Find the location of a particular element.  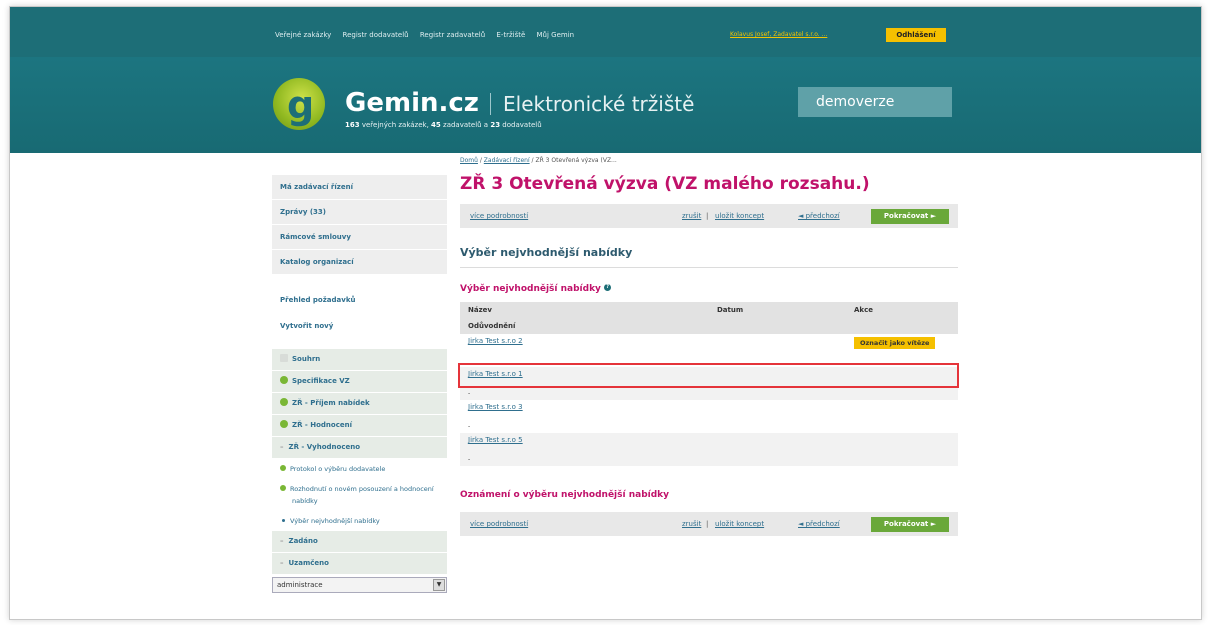

stats-contracting-count: 45 is located at coordinates (436, 125).